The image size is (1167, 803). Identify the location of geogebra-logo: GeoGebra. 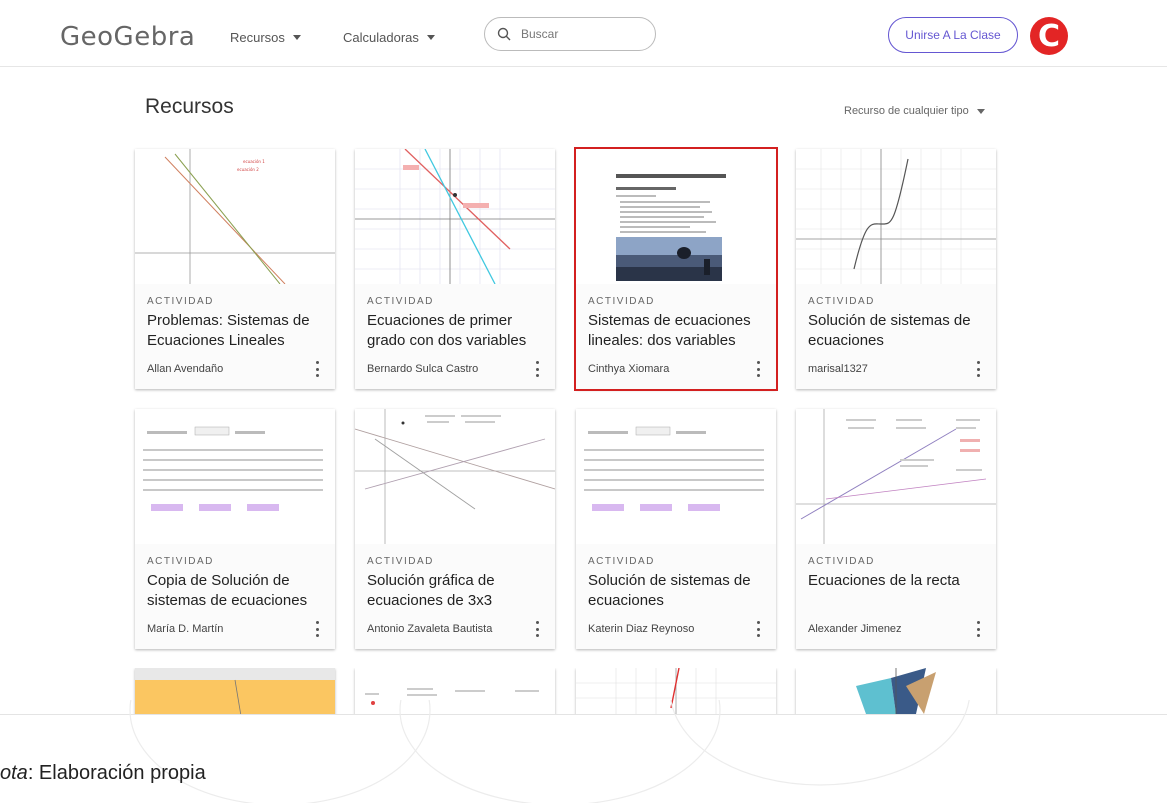
(127, 37).